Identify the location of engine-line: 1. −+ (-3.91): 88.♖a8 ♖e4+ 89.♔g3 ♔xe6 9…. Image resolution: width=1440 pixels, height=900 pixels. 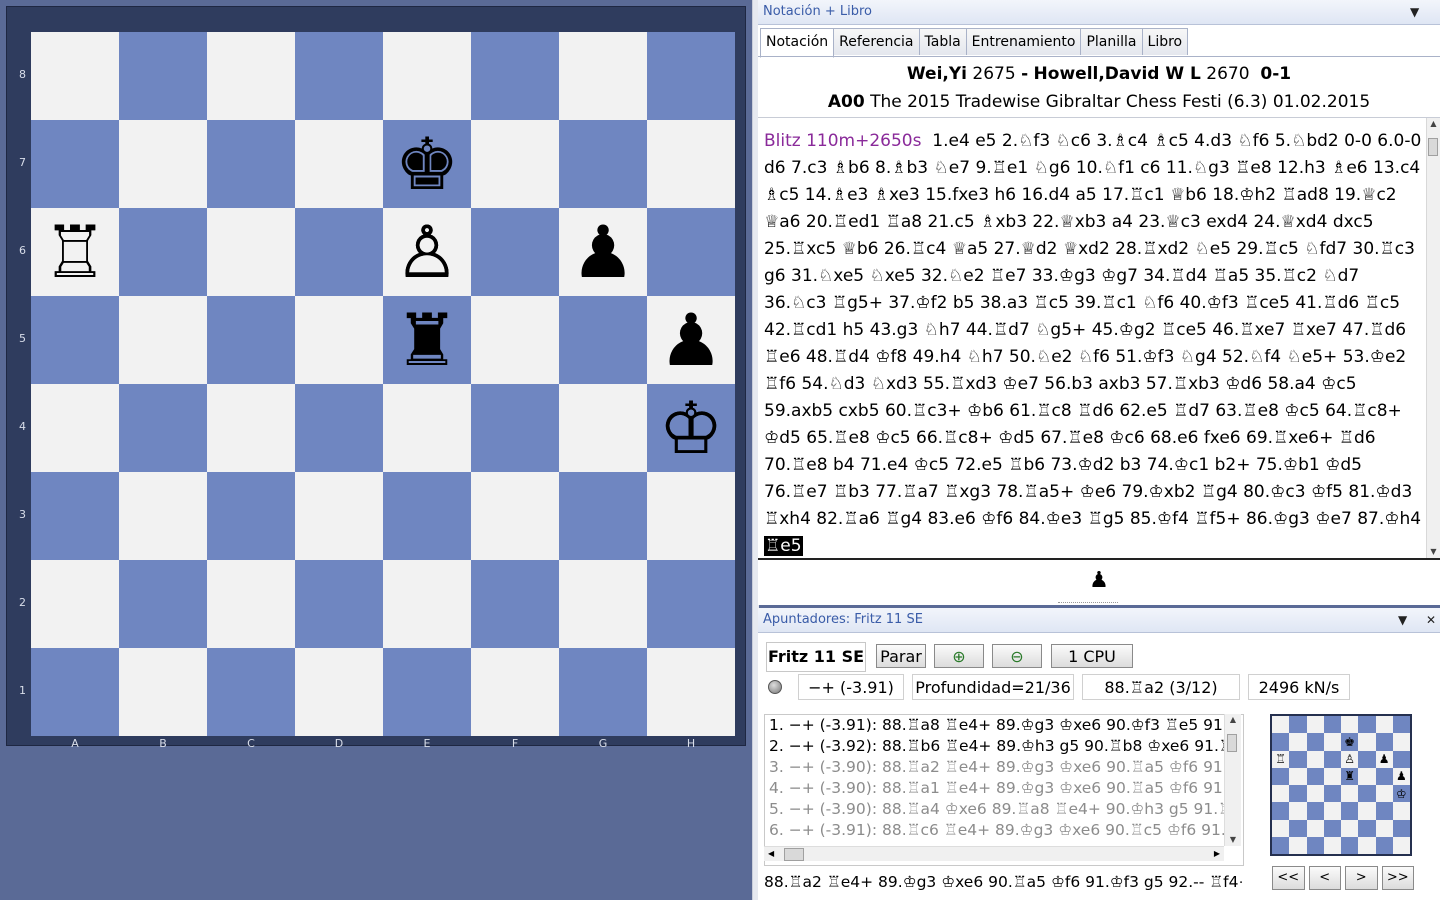
(994, 725).